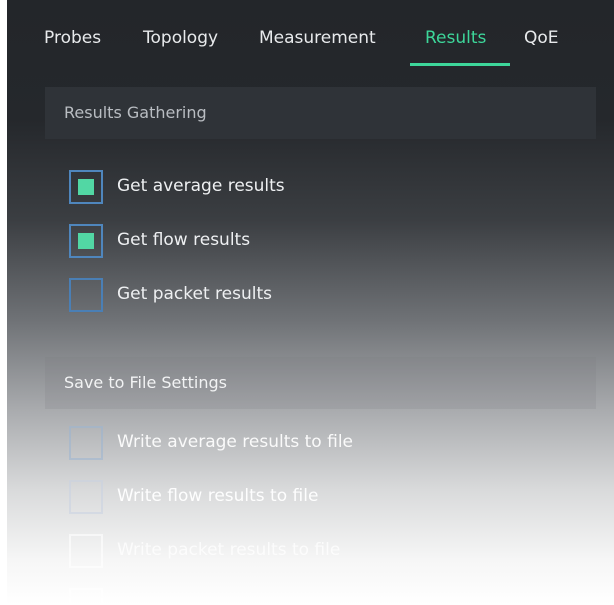 Image resolution: width=614 pixels, height=605 pixels. Describe the element at coordinates (86, 443) in the screenshot. I see `write-average-results-checkbox` at that location.